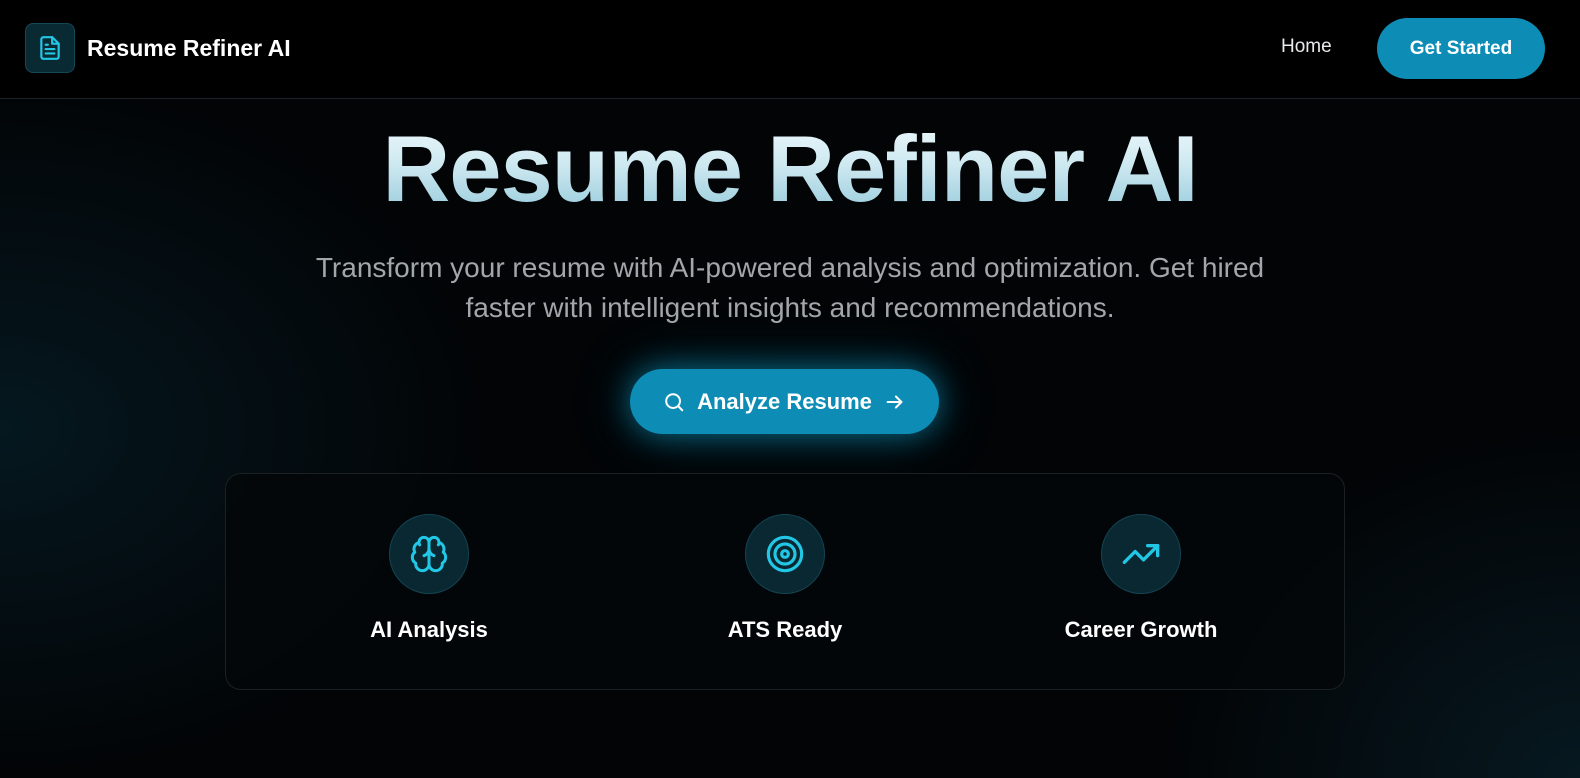  I want to click on target-icon, so click(785, 554).